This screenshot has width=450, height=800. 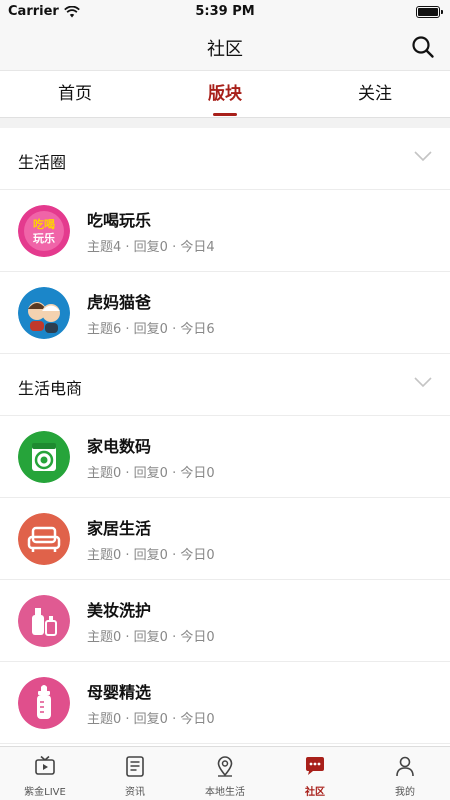 I want to click on location-pin-icon, so click(x=225, y=766).